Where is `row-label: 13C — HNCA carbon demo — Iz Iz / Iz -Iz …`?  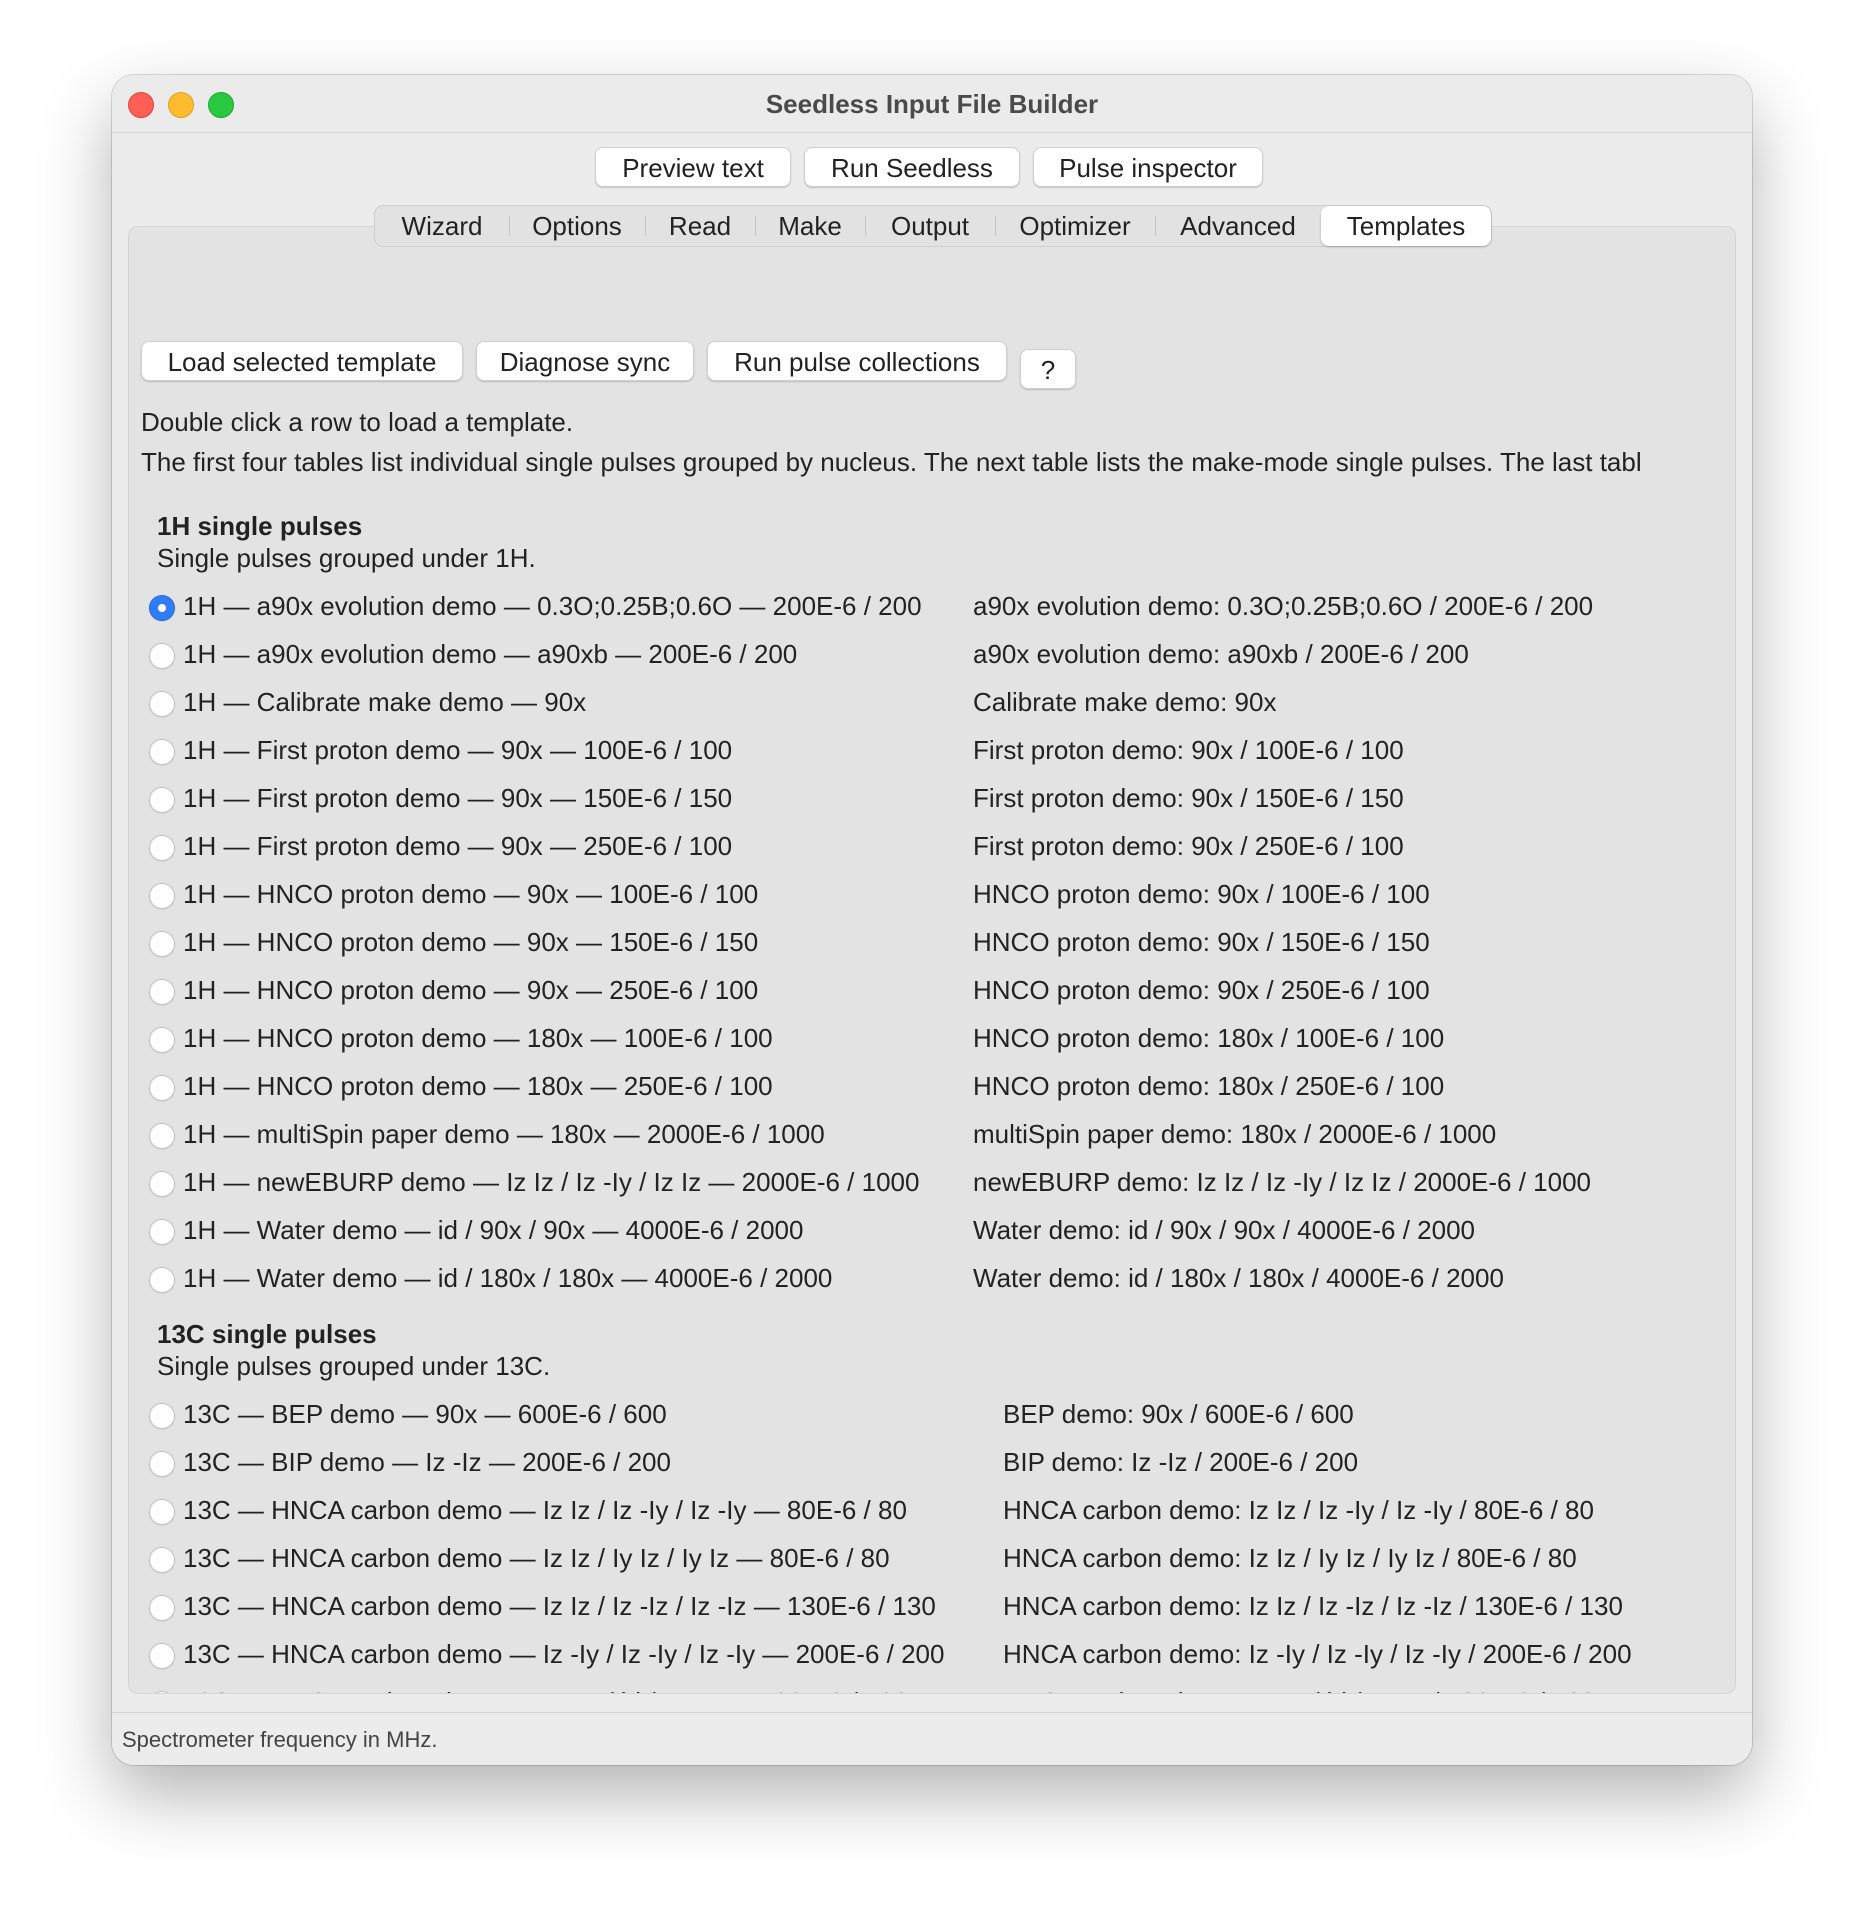 row-label: 13C — HNCA carbon demo — Iz Iz / Iz -Iz … is located at coordinates (559, 1606).